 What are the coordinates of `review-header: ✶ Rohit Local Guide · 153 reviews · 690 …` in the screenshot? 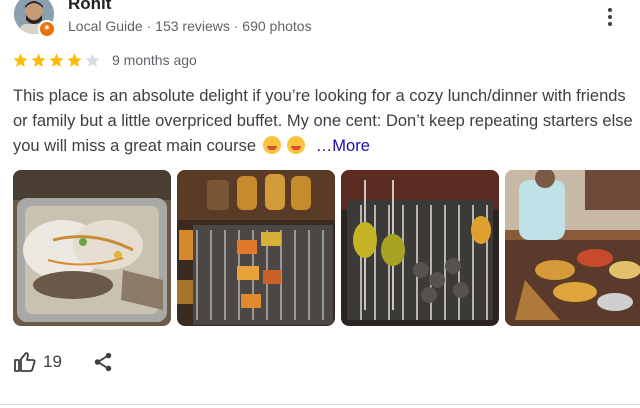 It's located at (320, 22).